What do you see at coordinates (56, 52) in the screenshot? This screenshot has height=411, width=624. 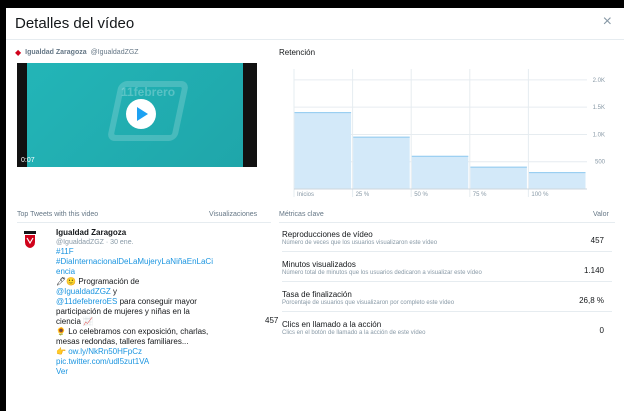 I see `author-name: Igualdad Zaragoza` at bounding box center [56, 52].